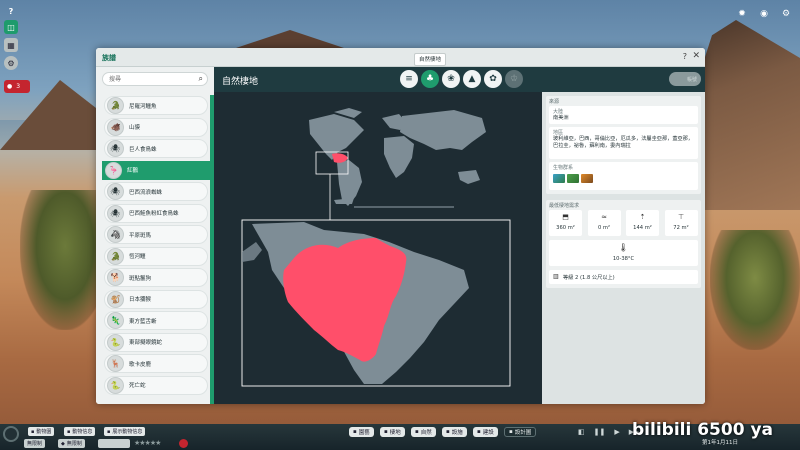 Image resolution: width=800 pixels, height=450 pixels. Describe the element at coordinates (109, 431) in the screenshot. I see `exhibit-icon: ▪` at that location.